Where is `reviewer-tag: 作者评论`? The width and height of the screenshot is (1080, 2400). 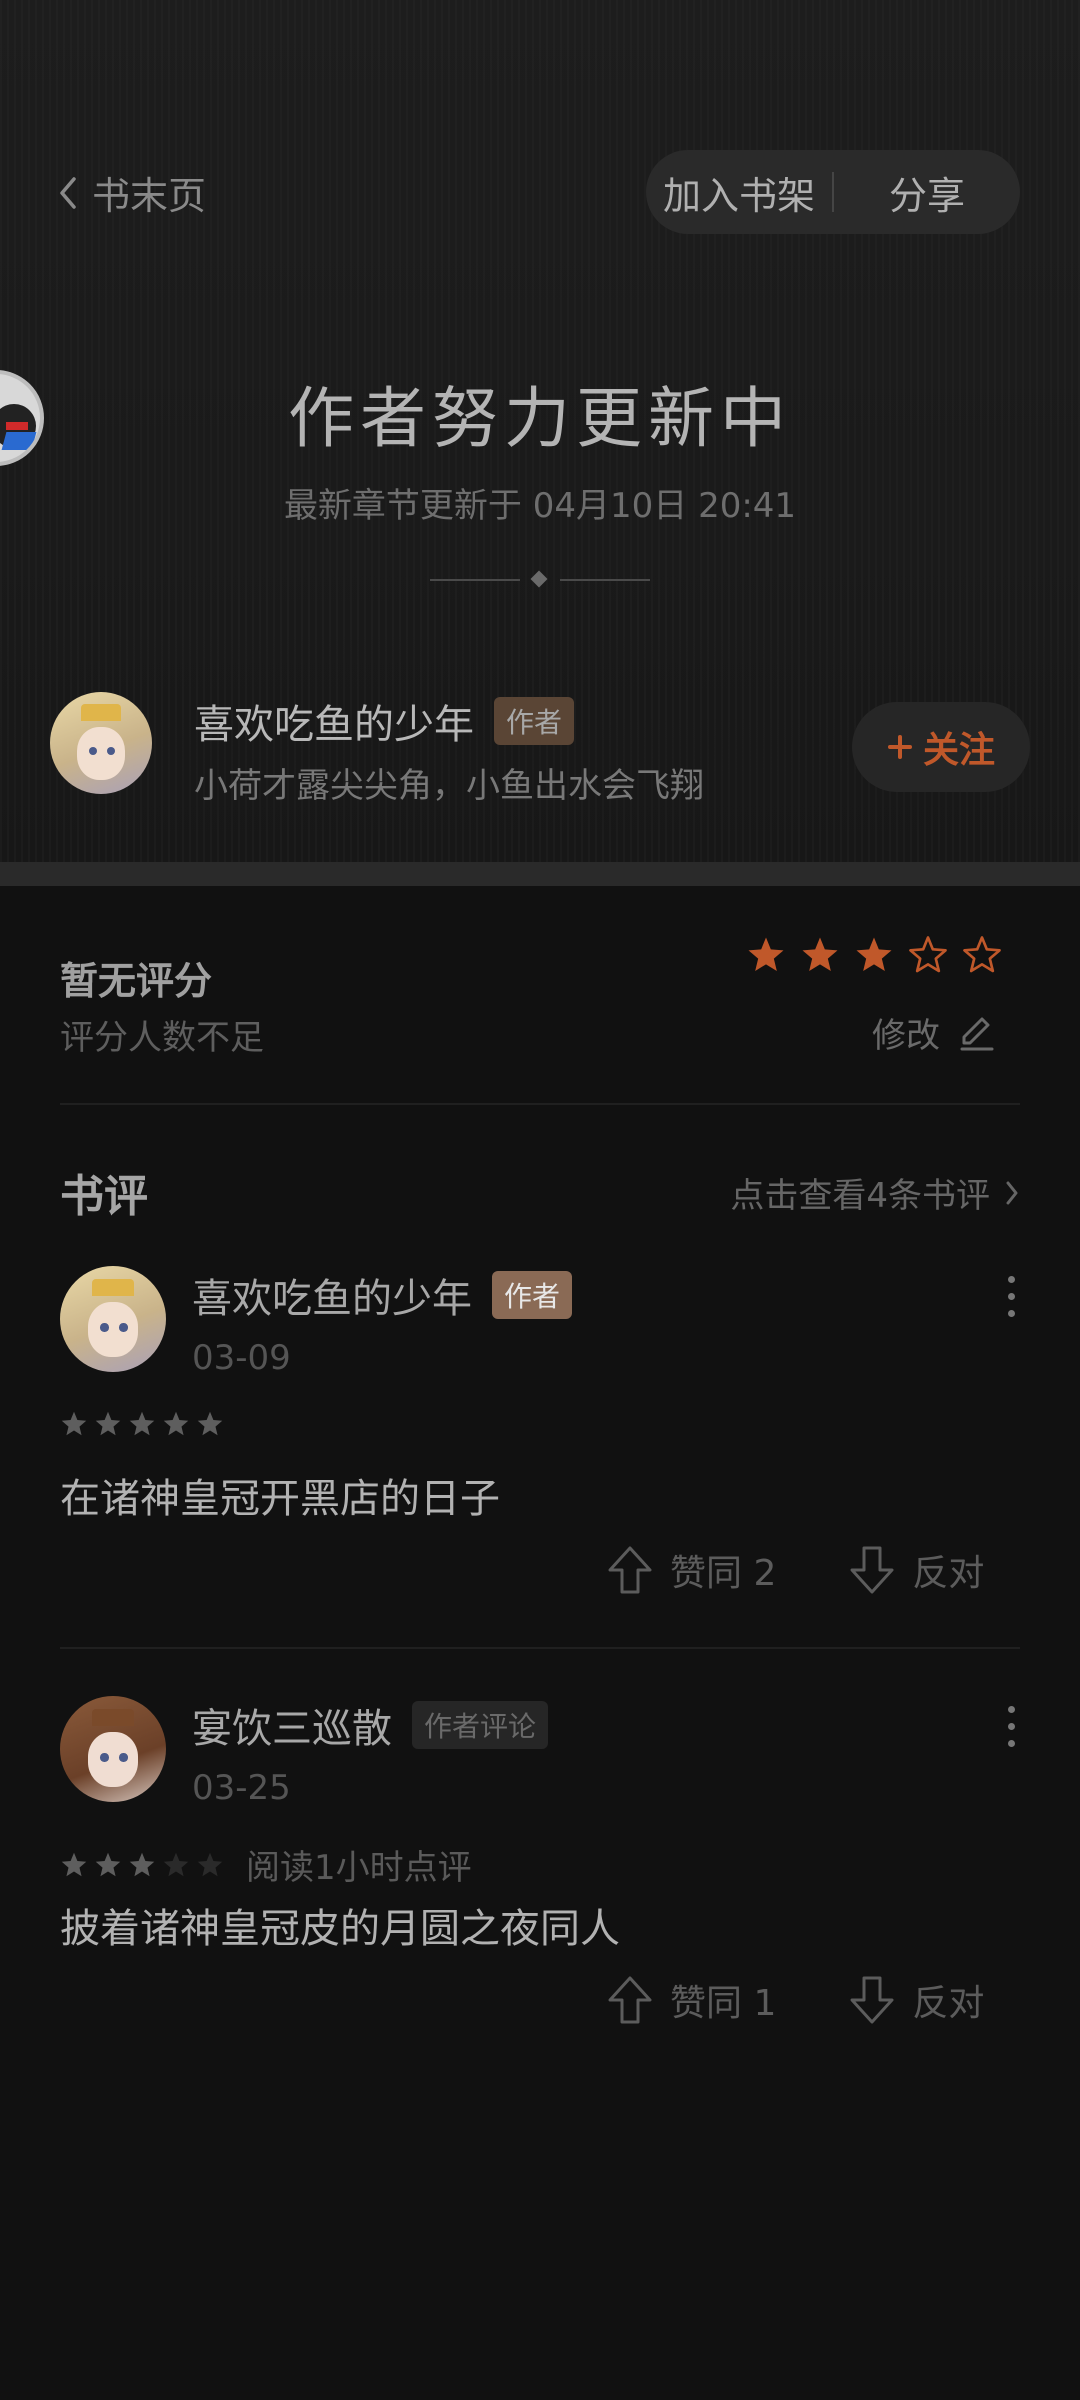 reviewer-tag: 作者评论 is located at coordinates (480, 1725).